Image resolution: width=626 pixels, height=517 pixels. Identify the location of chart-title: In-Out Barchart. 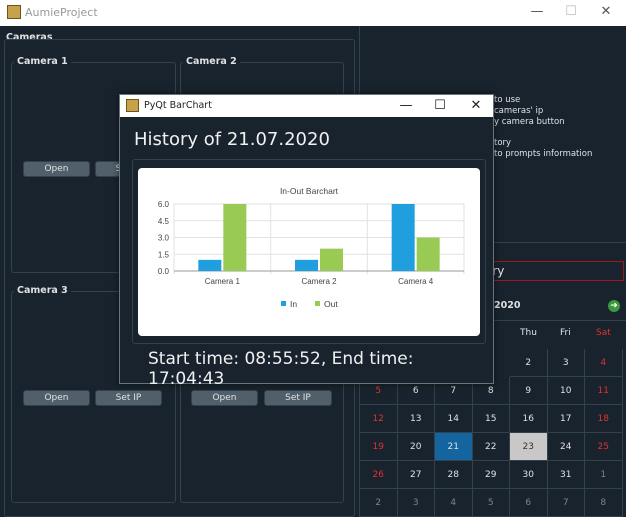
(309, 191).